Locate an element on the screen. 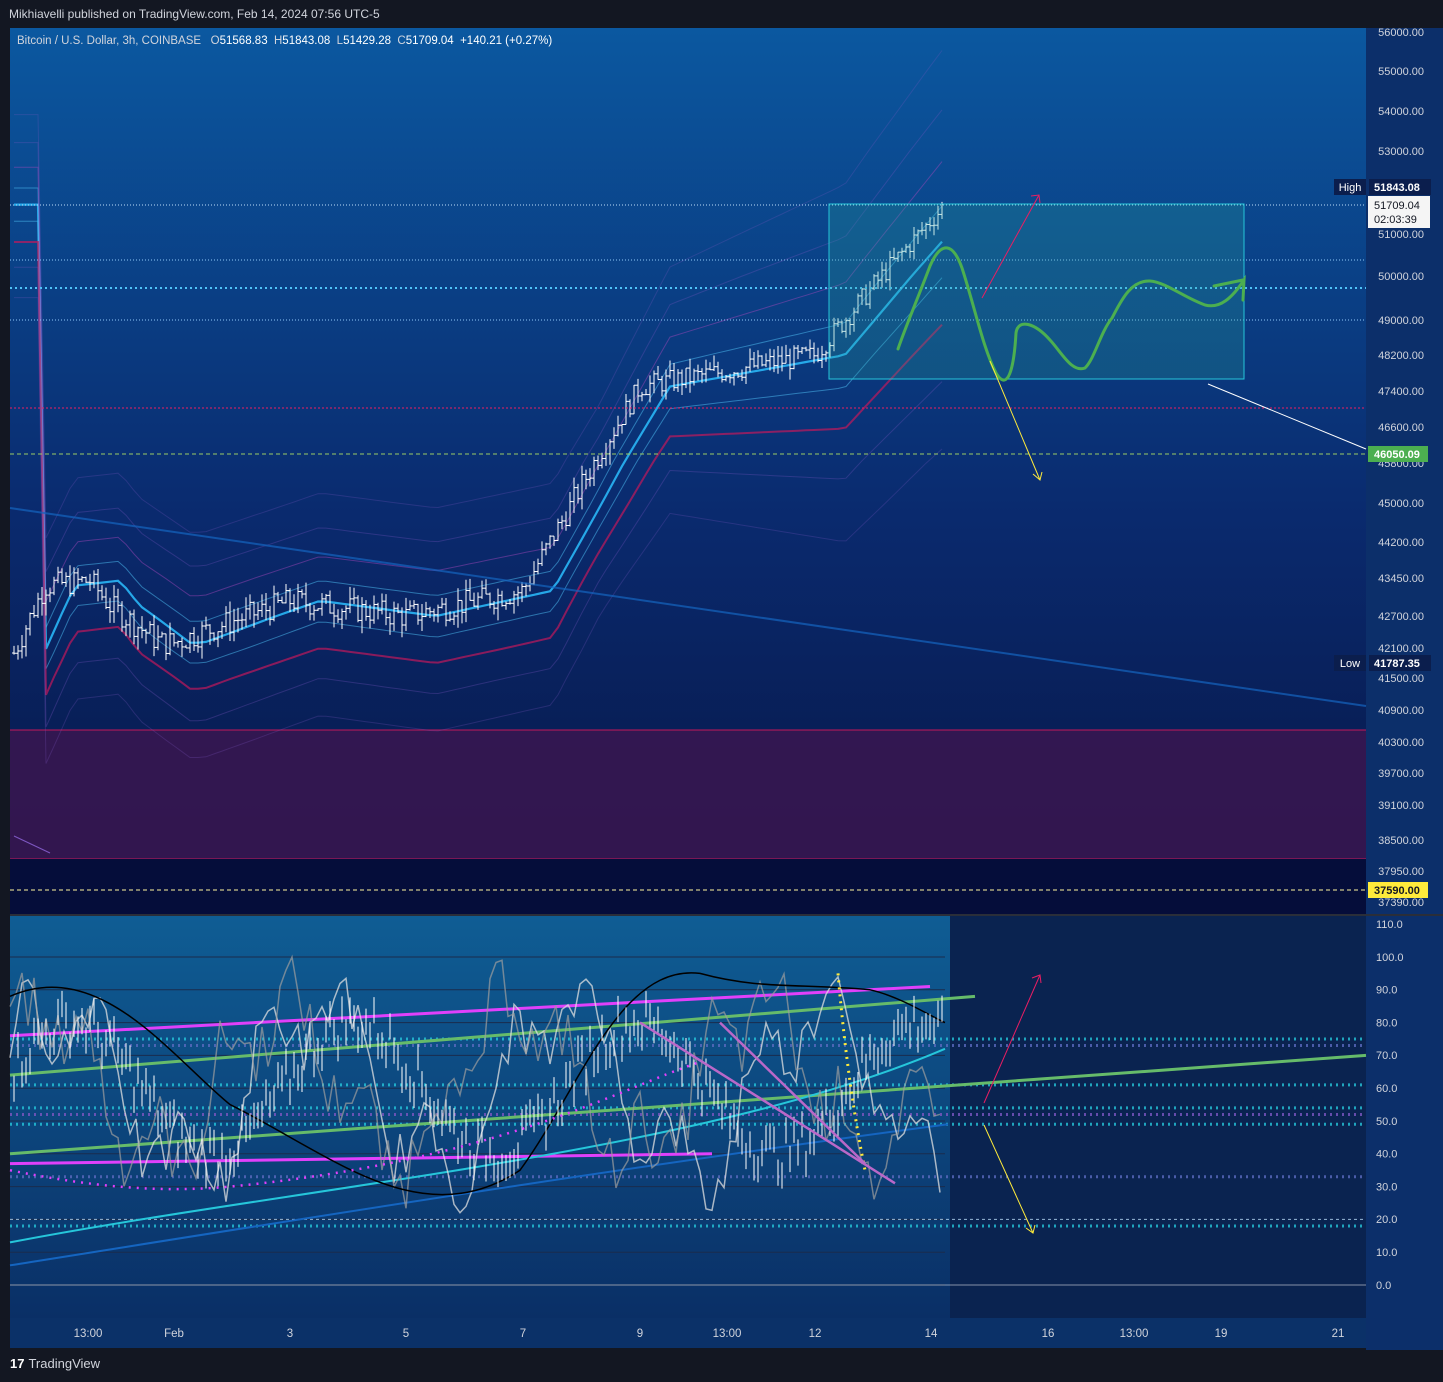 Image resolution: width=1443 pixels, height=1382 pixels. open-value: 51568.83 is located at coordinates (243, 41).